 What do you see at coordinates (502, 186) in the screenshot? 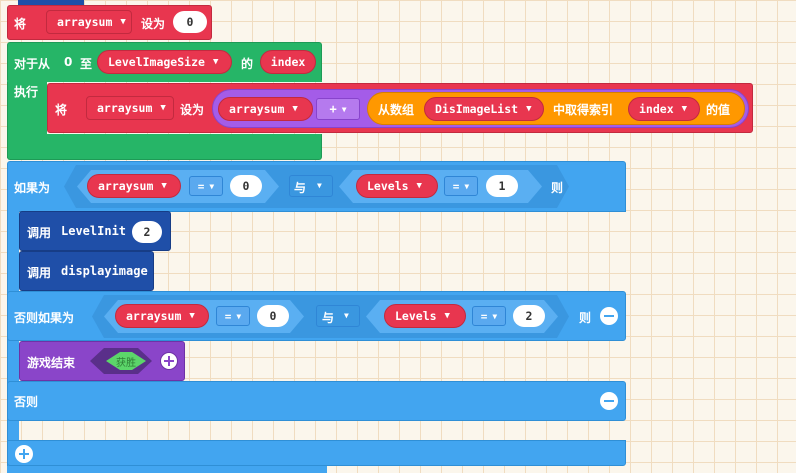
I see `compare-right-number: 1` at bounding box center [502, 186].